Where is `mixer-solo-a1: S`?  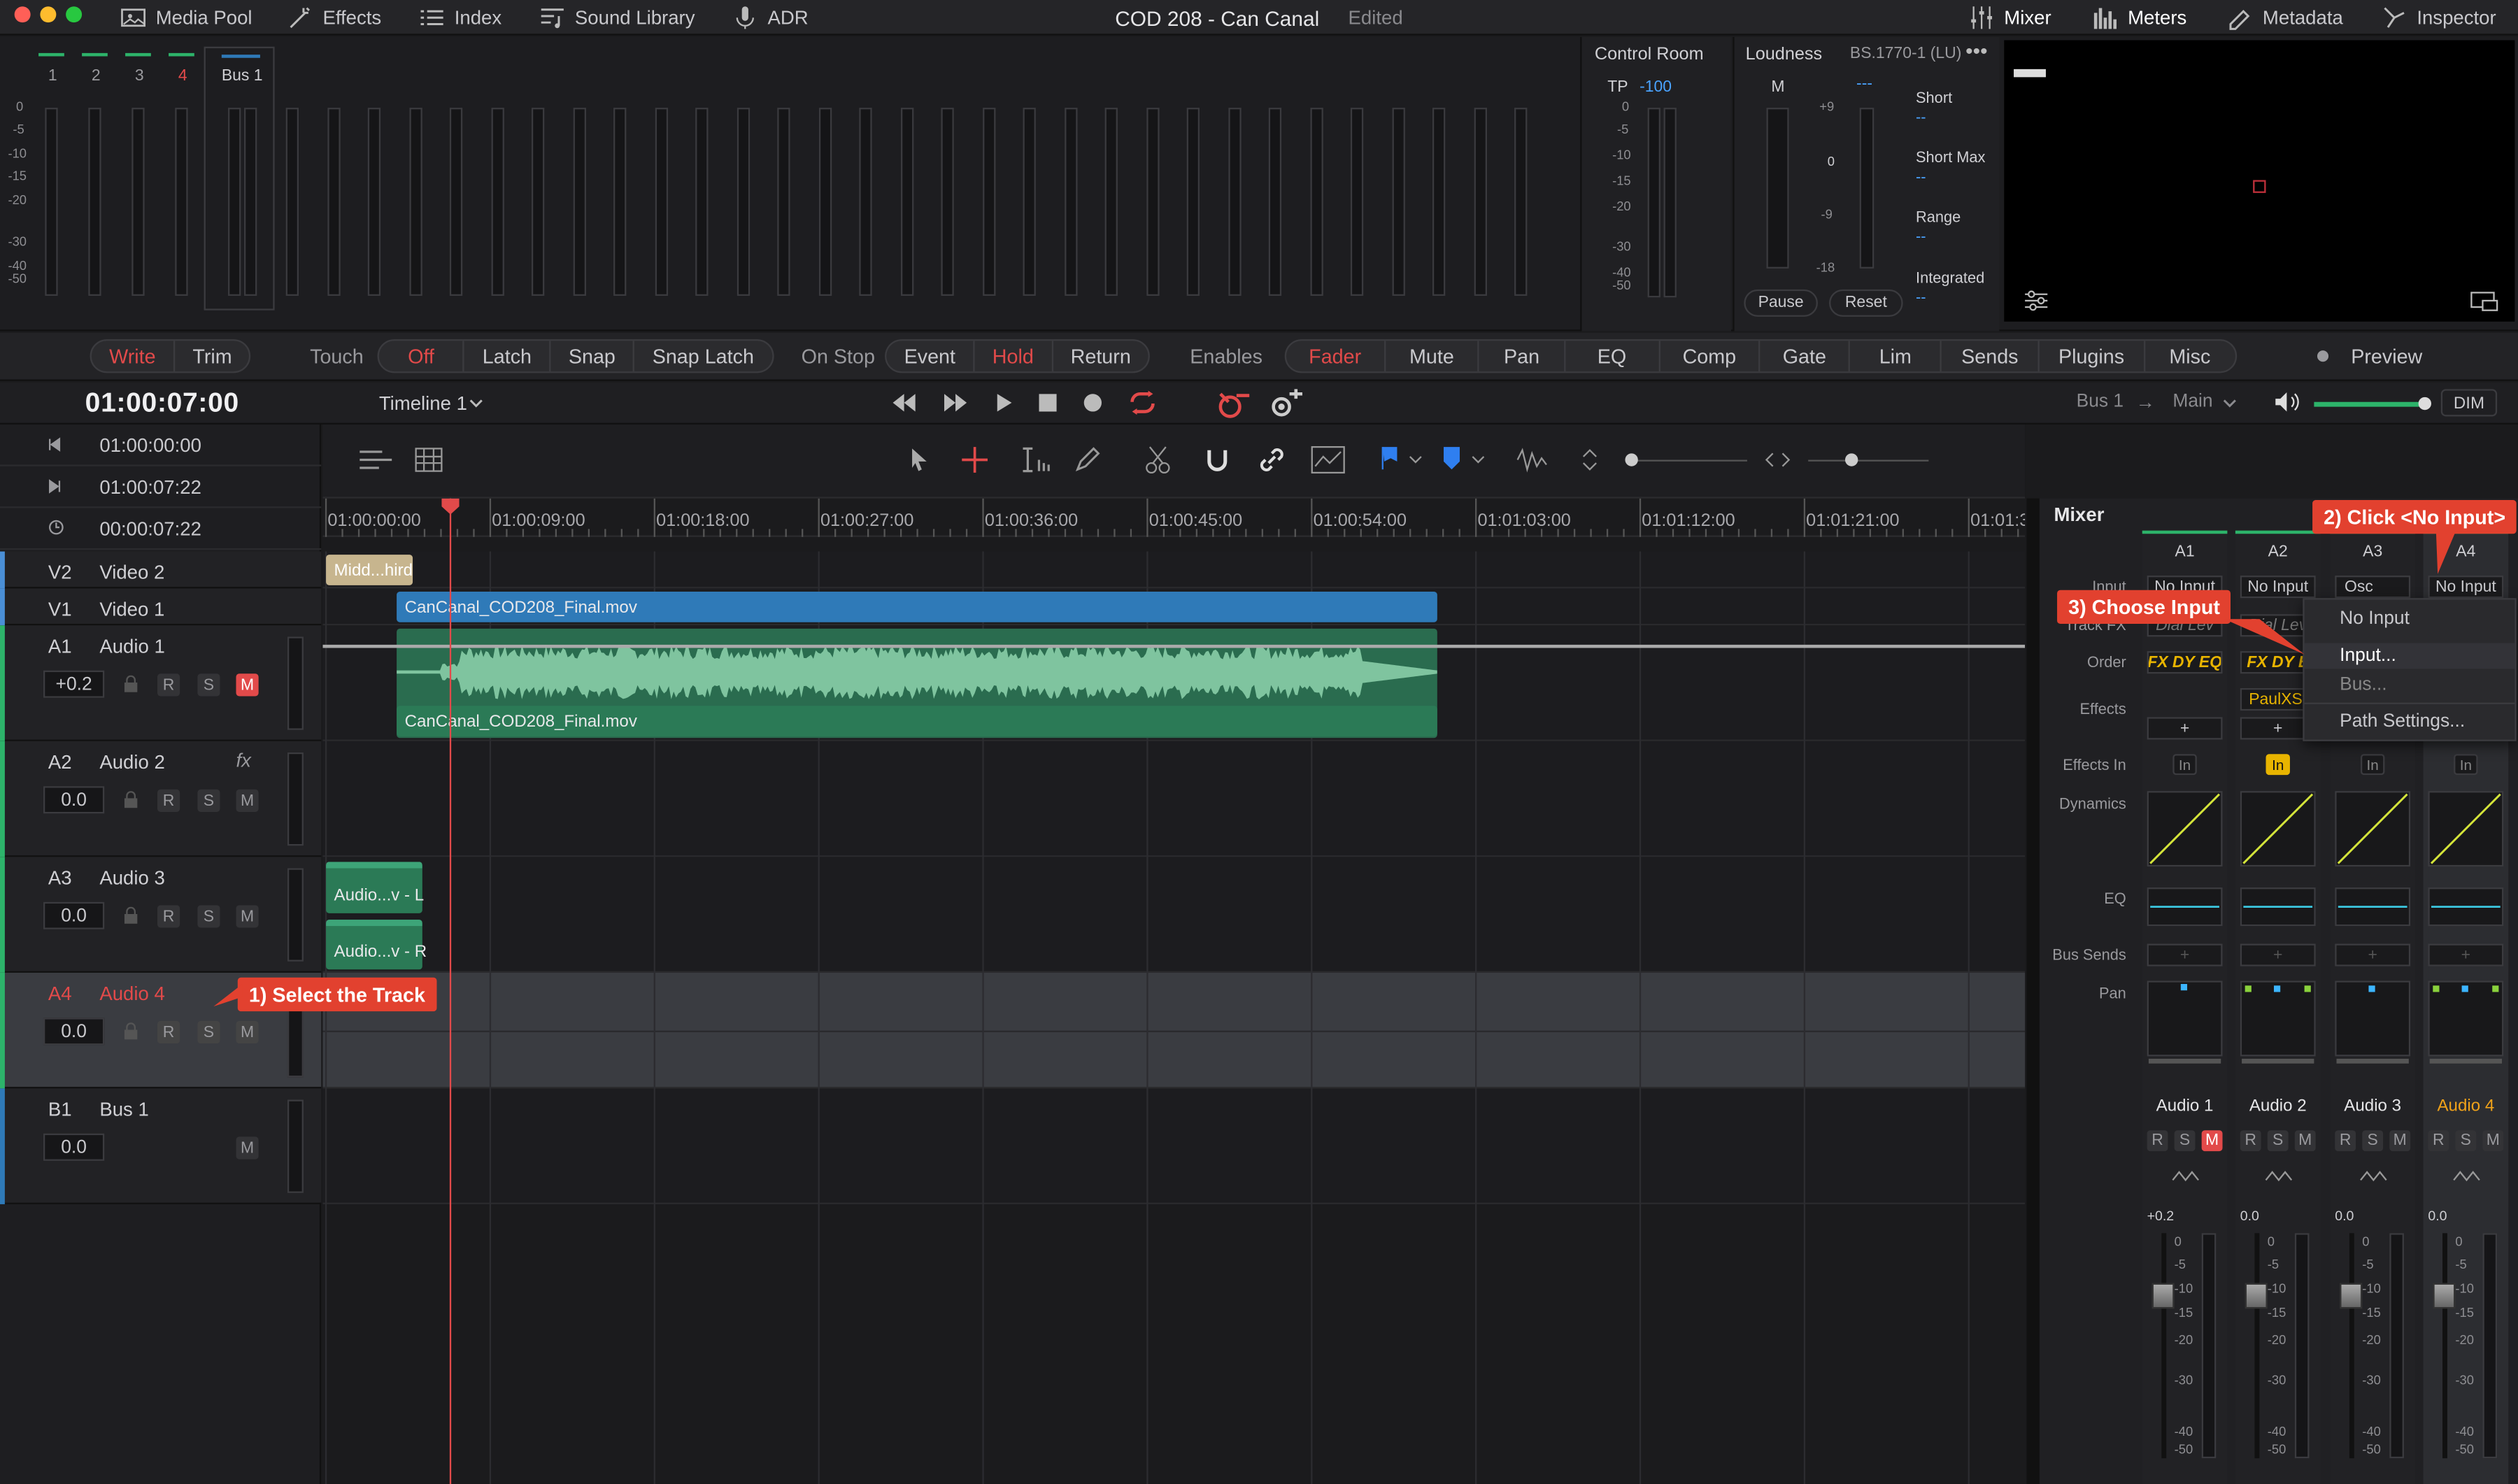 mixer-solo-a1: S is located at coordinates (2185, 1141).